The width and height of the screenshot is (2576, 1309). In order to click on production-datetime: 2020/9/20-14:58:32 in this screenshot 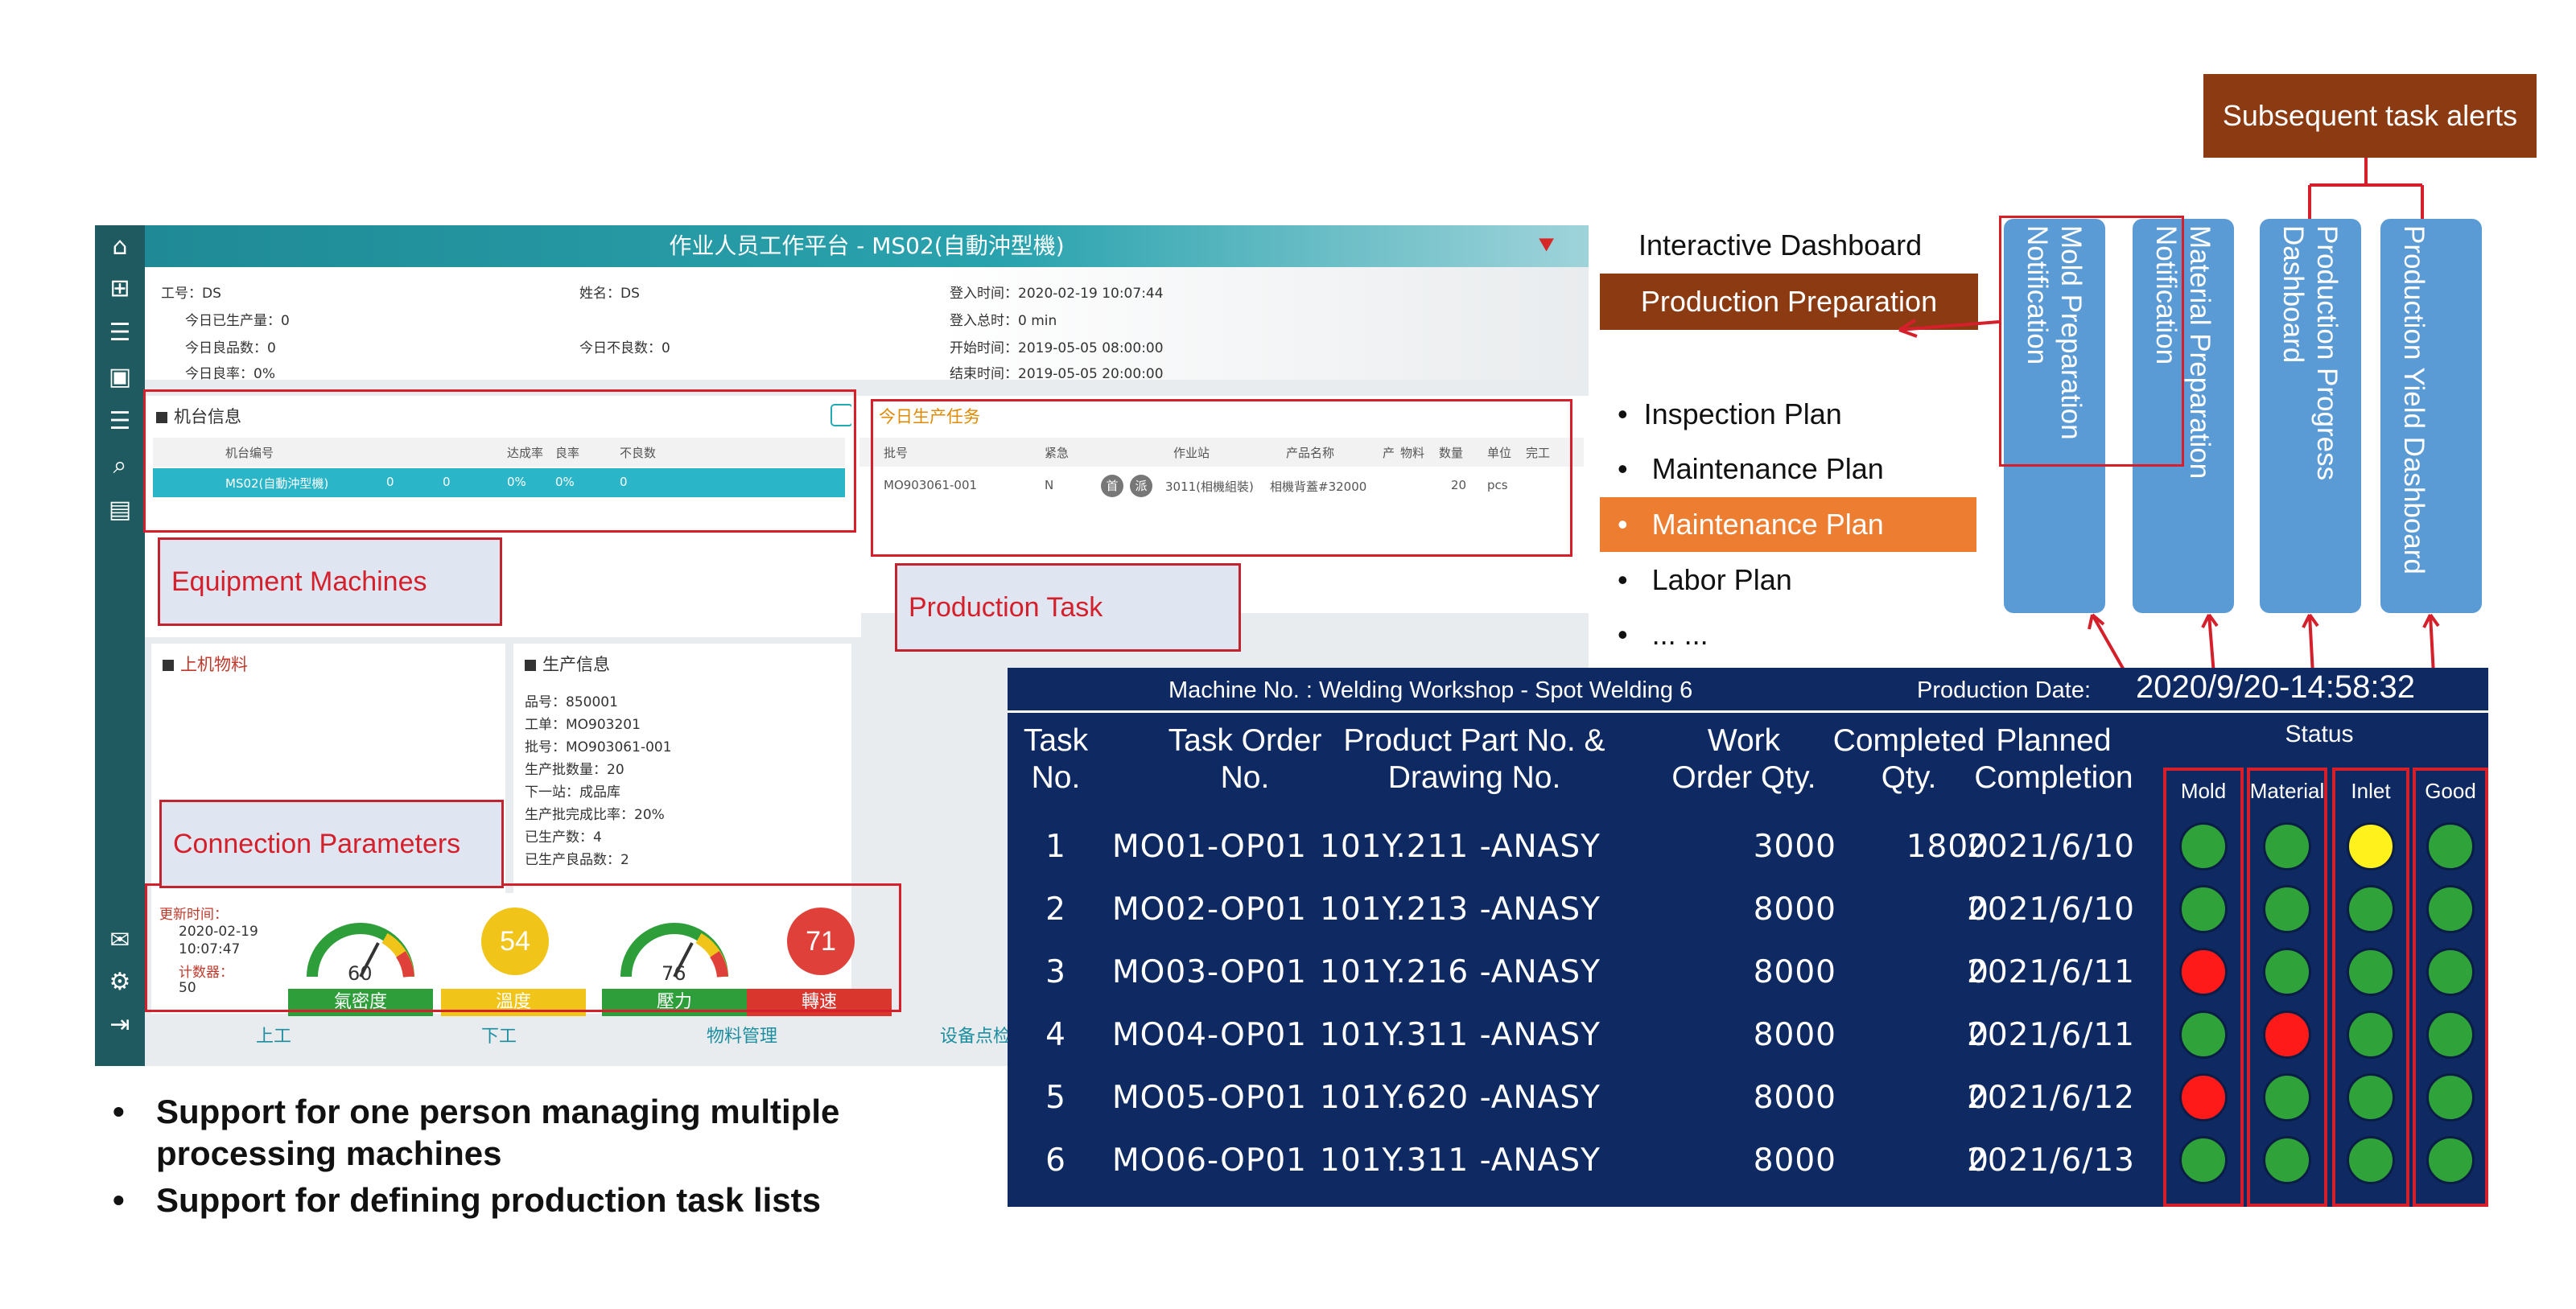, I will do `click(2275, 687)`.